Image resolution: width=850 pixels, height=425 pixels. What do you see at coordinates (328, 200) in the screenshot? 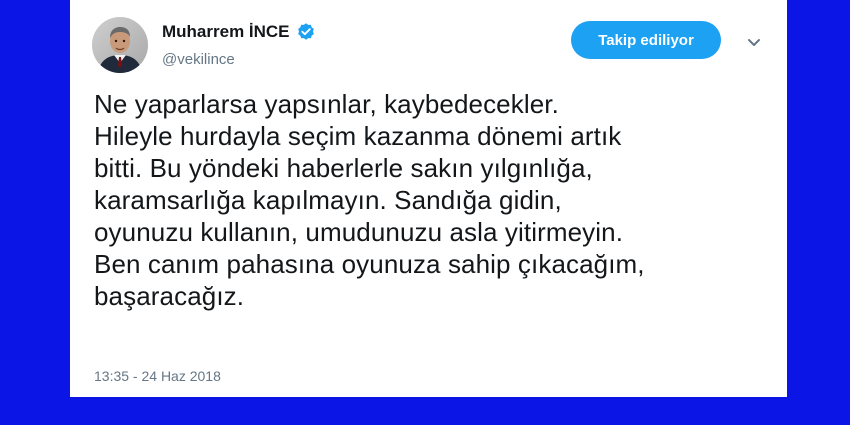
I see `tweet-text-line: karamsarlığa kapılmayın. Sandığa gidin,` at bounding box center [328, 200].